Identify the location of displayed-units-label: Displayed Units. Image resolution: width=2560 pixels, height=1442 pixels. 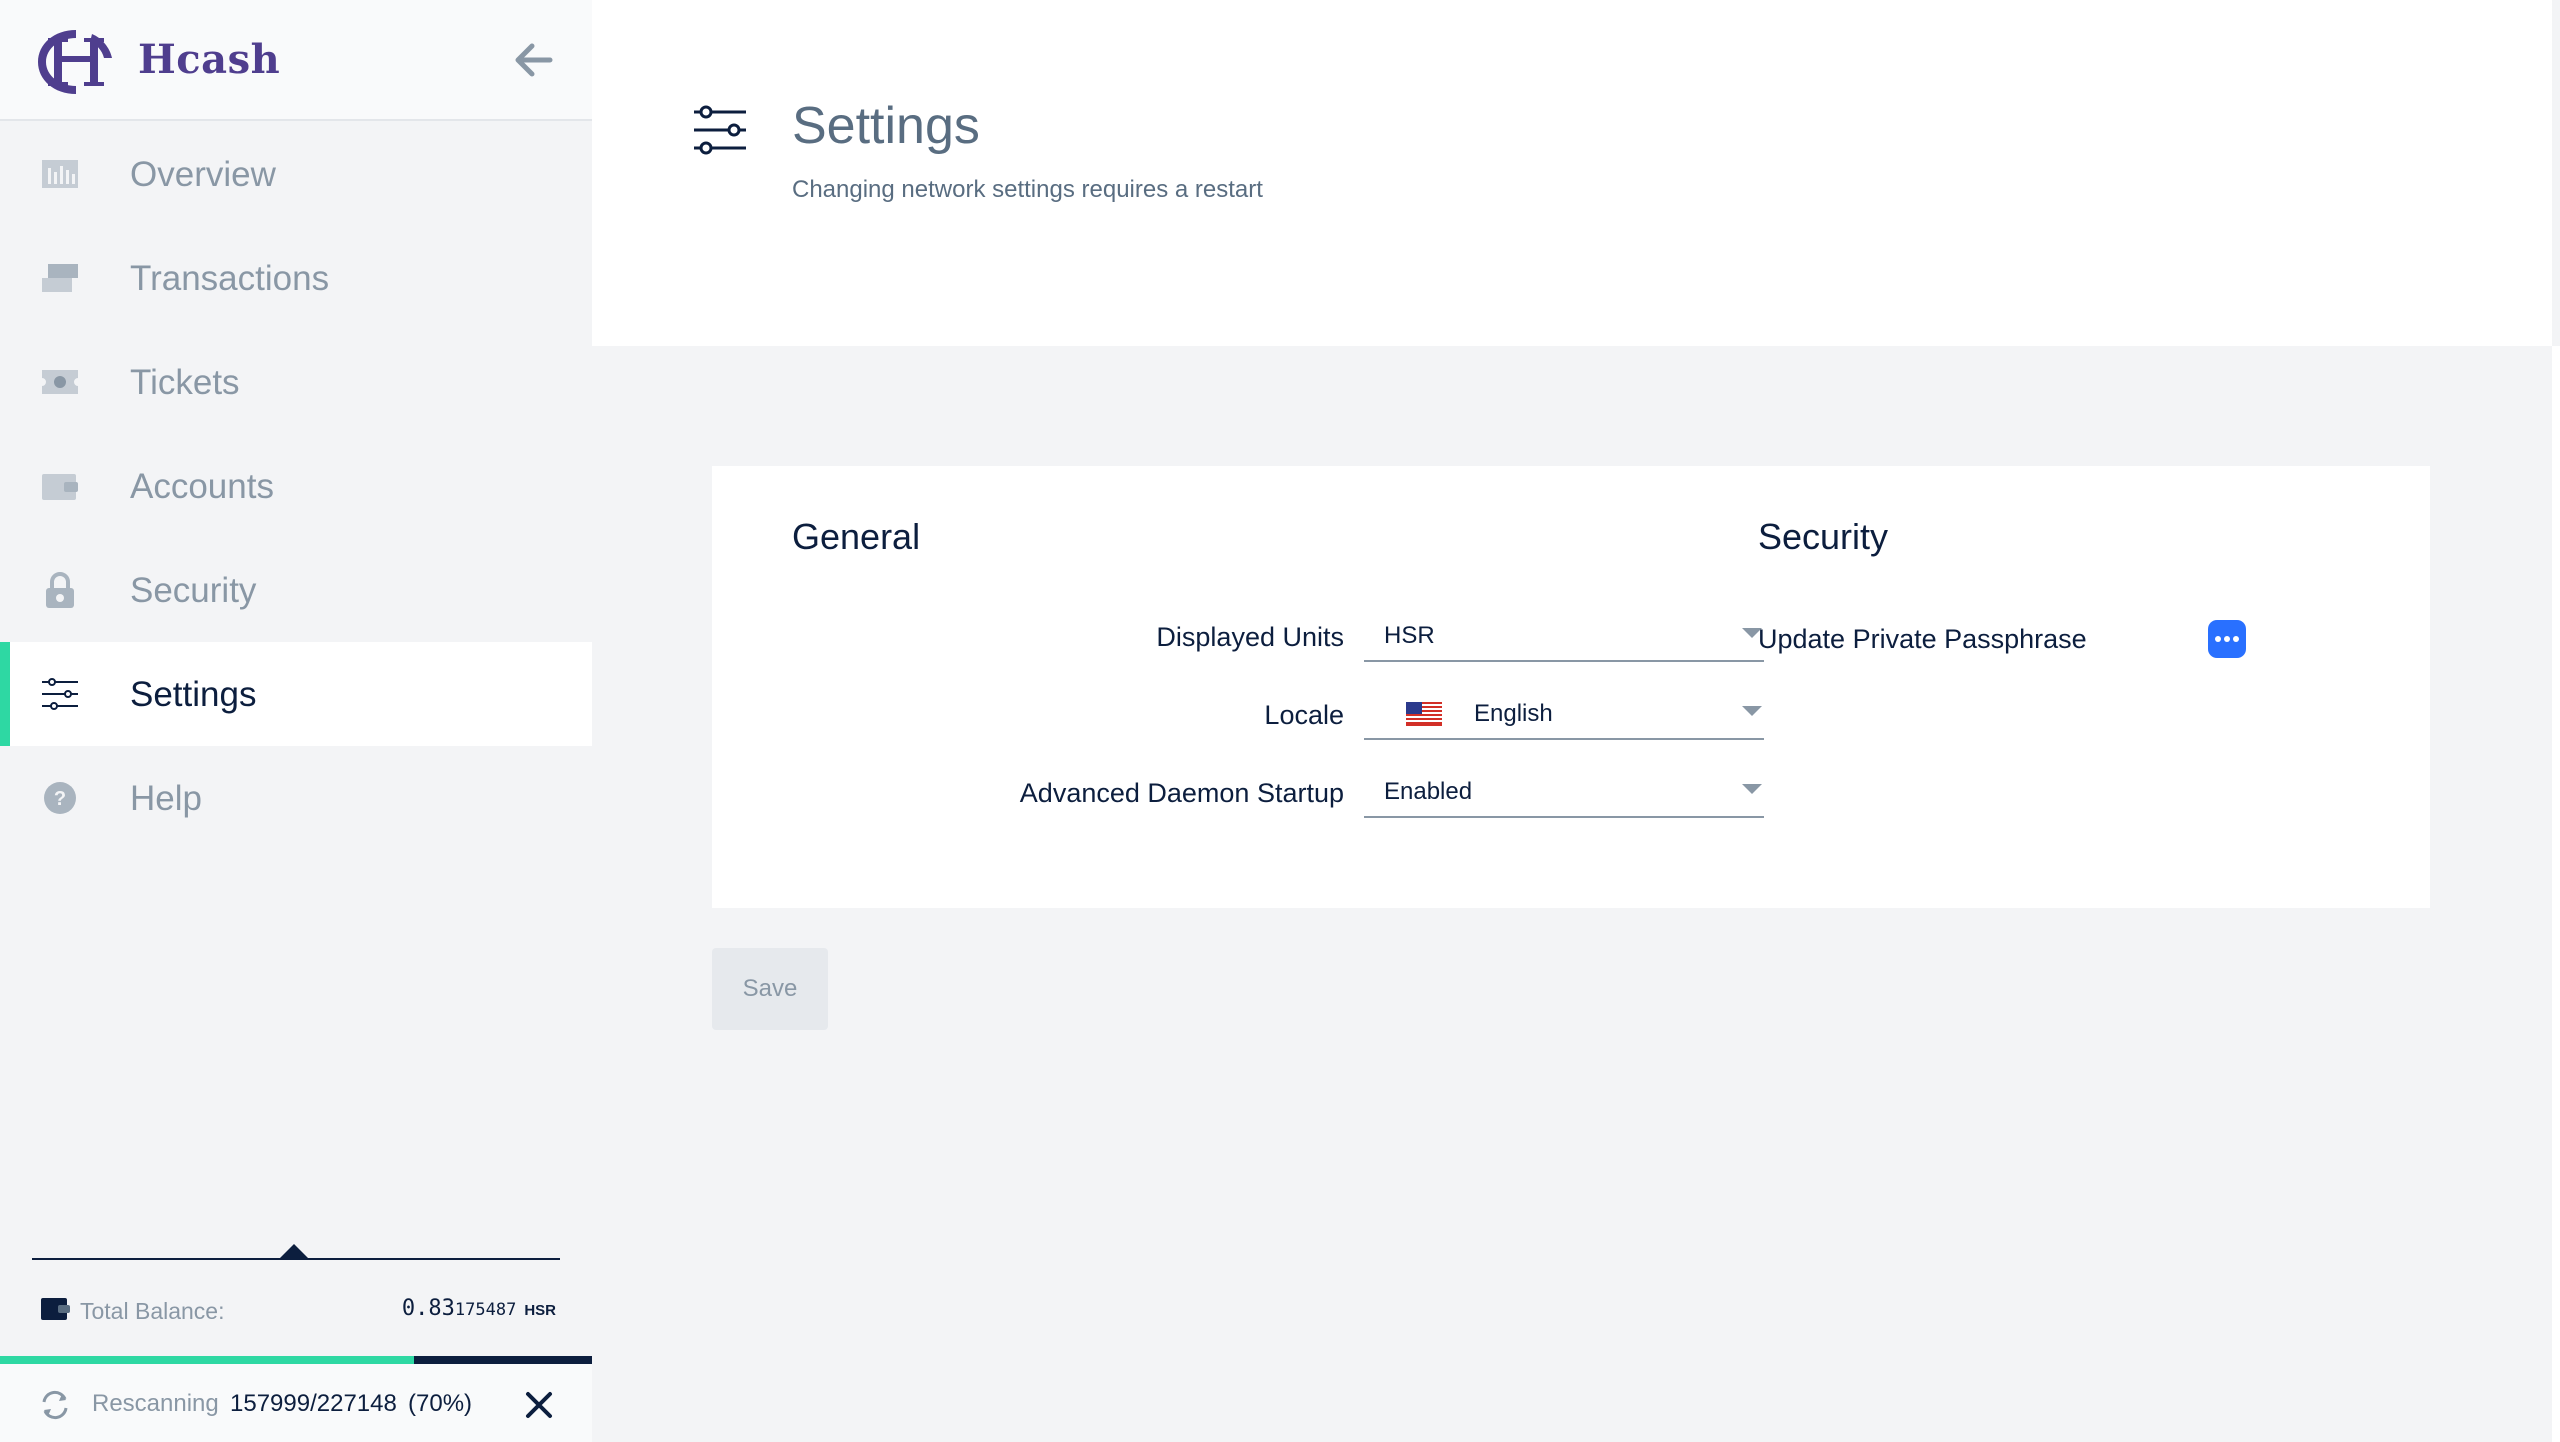
(1250, 637).